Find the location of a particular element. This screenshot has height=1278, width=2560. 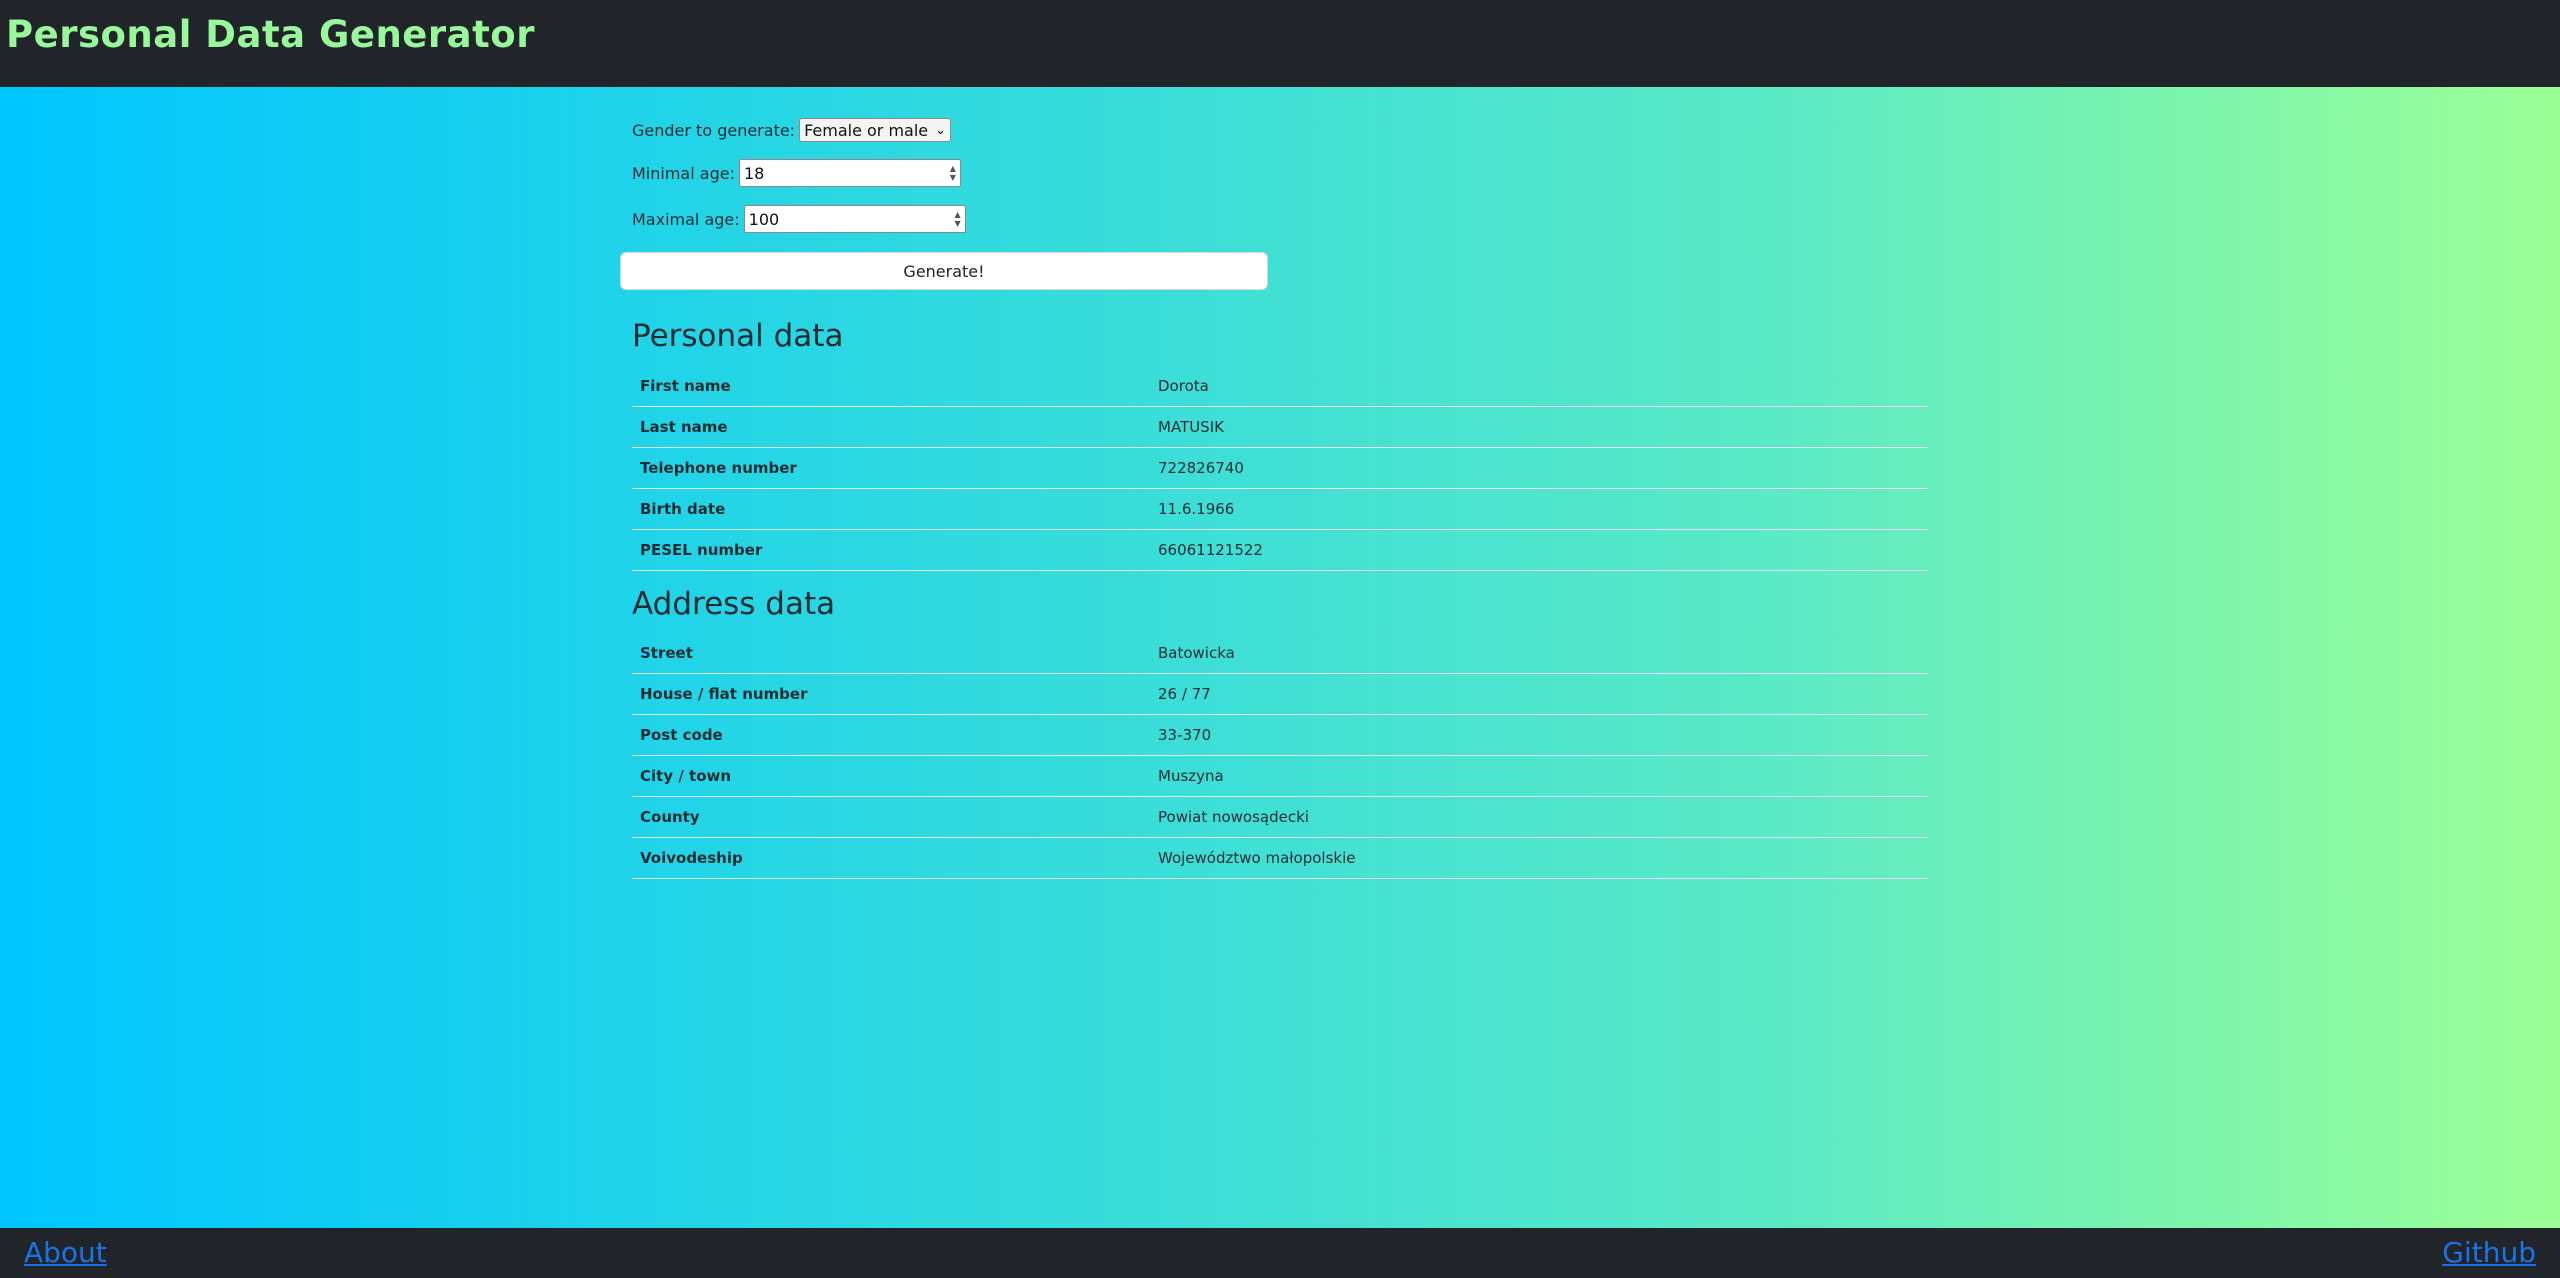

table-row: Voivodeship Województwo małopolskie is located at coordinates (1280, 858).